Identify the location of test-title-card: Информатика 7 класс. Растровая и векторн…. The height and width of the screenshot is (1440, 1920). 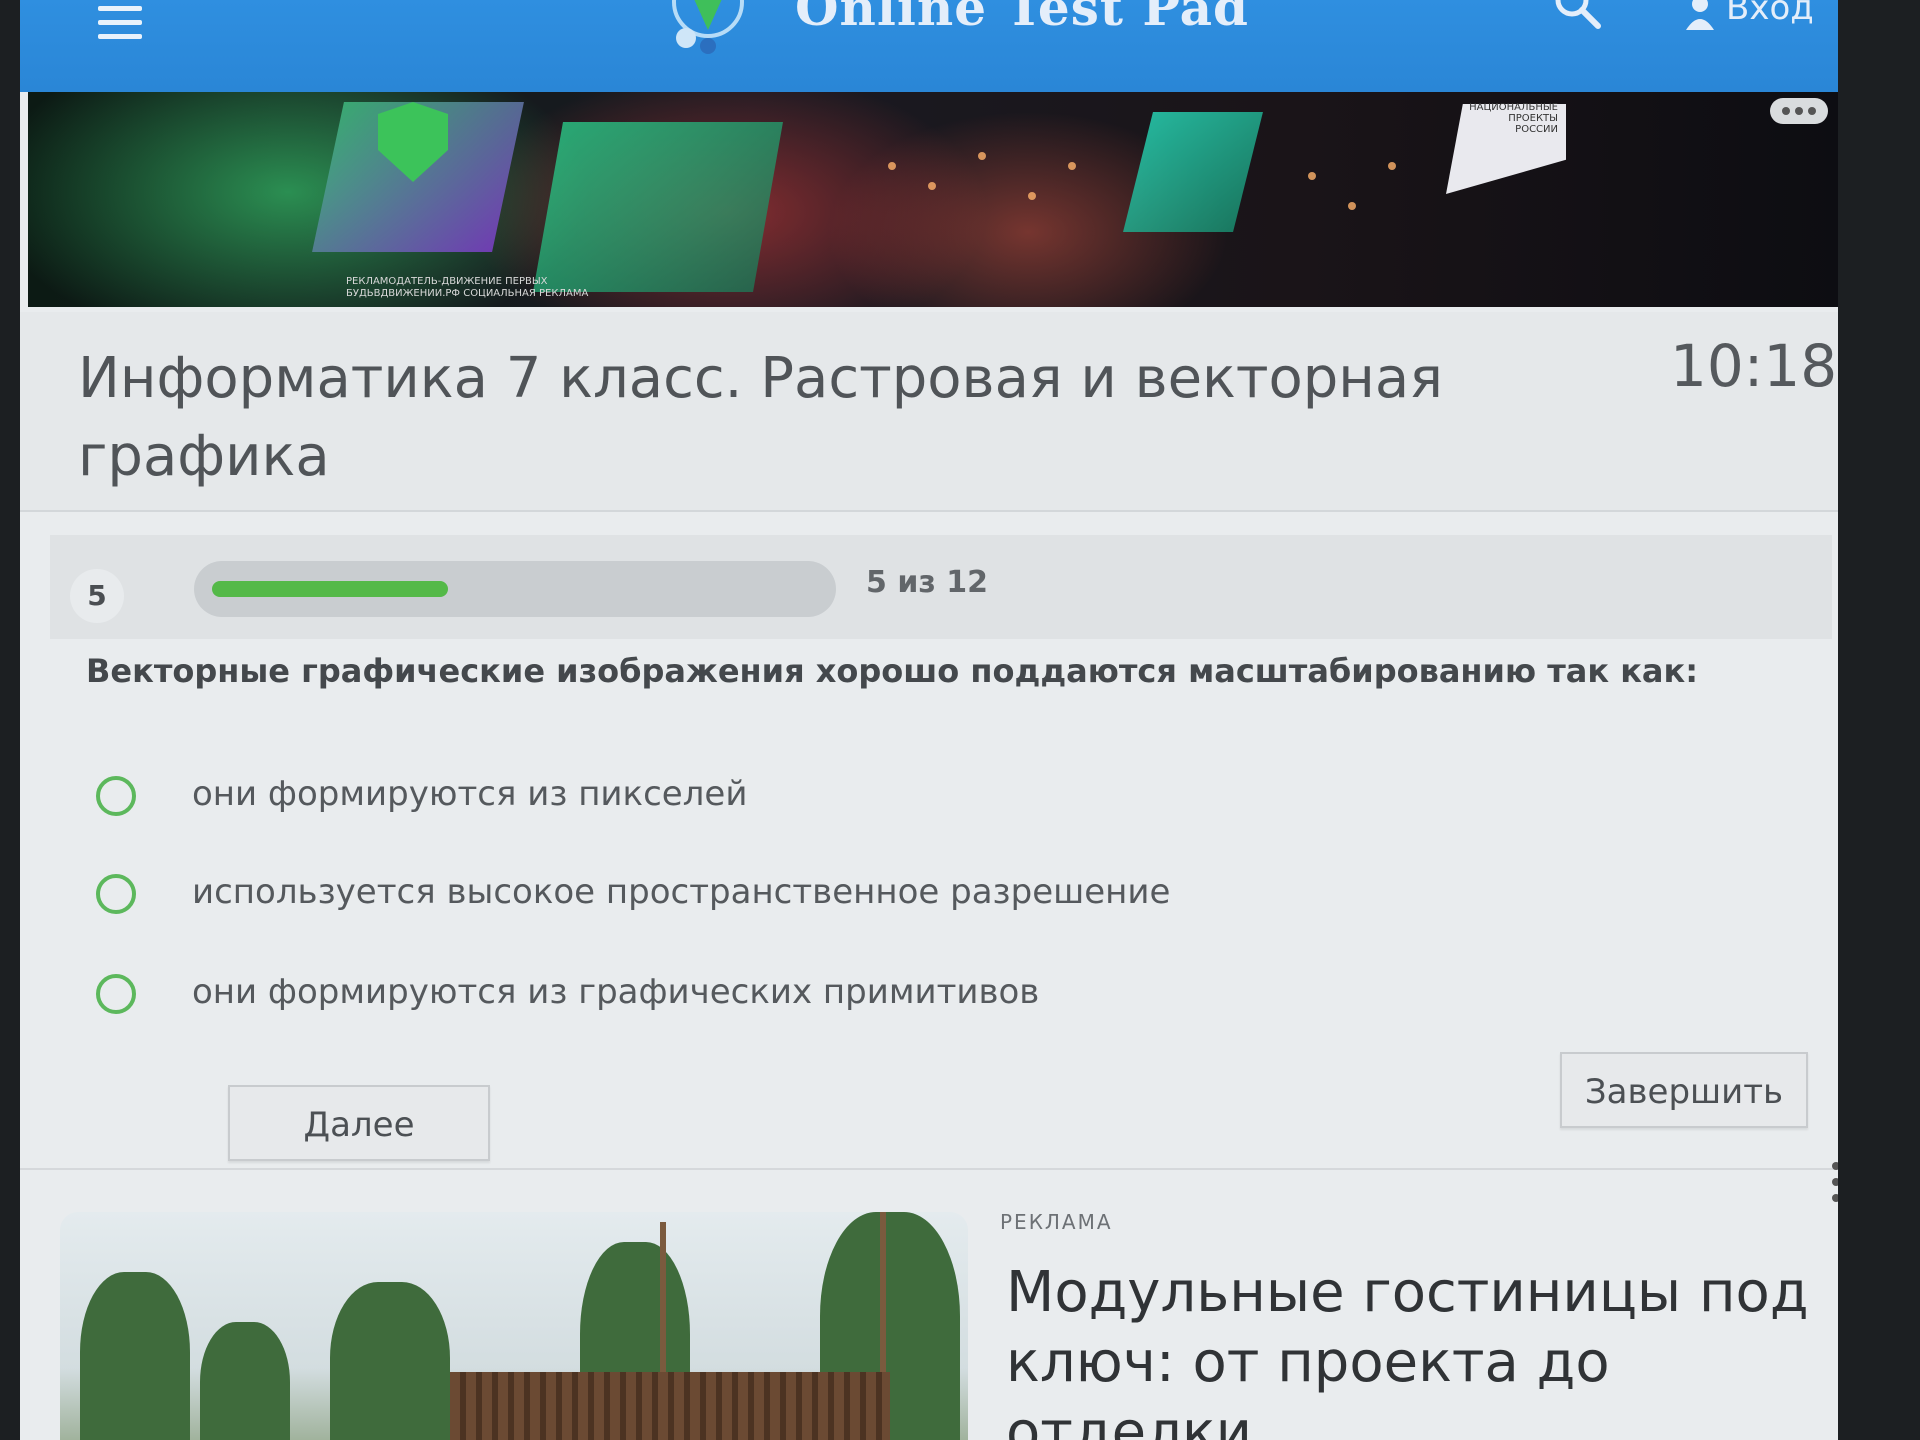
(929, 412).